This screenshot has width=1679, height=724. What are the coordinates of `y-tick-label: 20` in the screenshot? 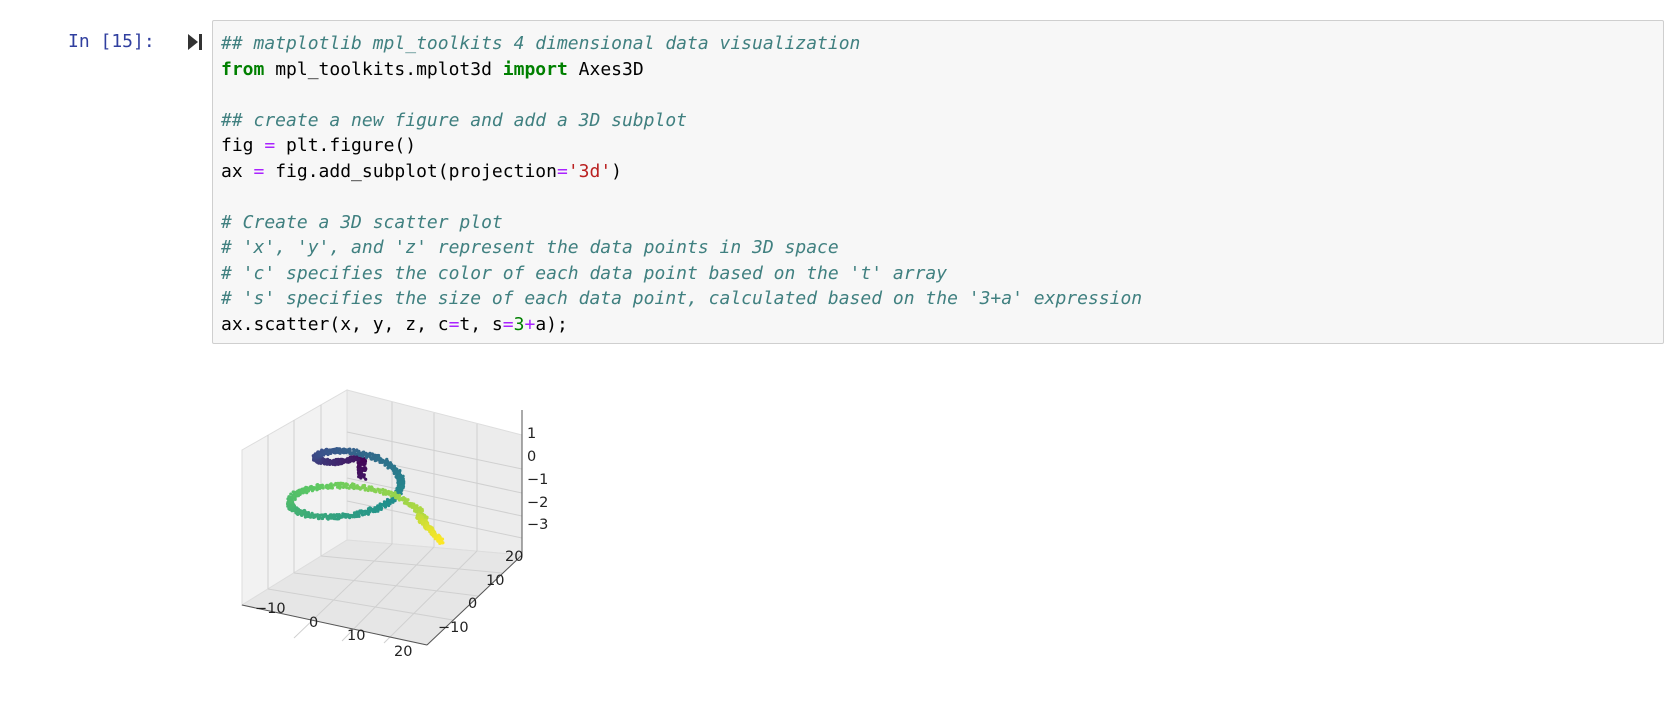 It's located at (514, 557).